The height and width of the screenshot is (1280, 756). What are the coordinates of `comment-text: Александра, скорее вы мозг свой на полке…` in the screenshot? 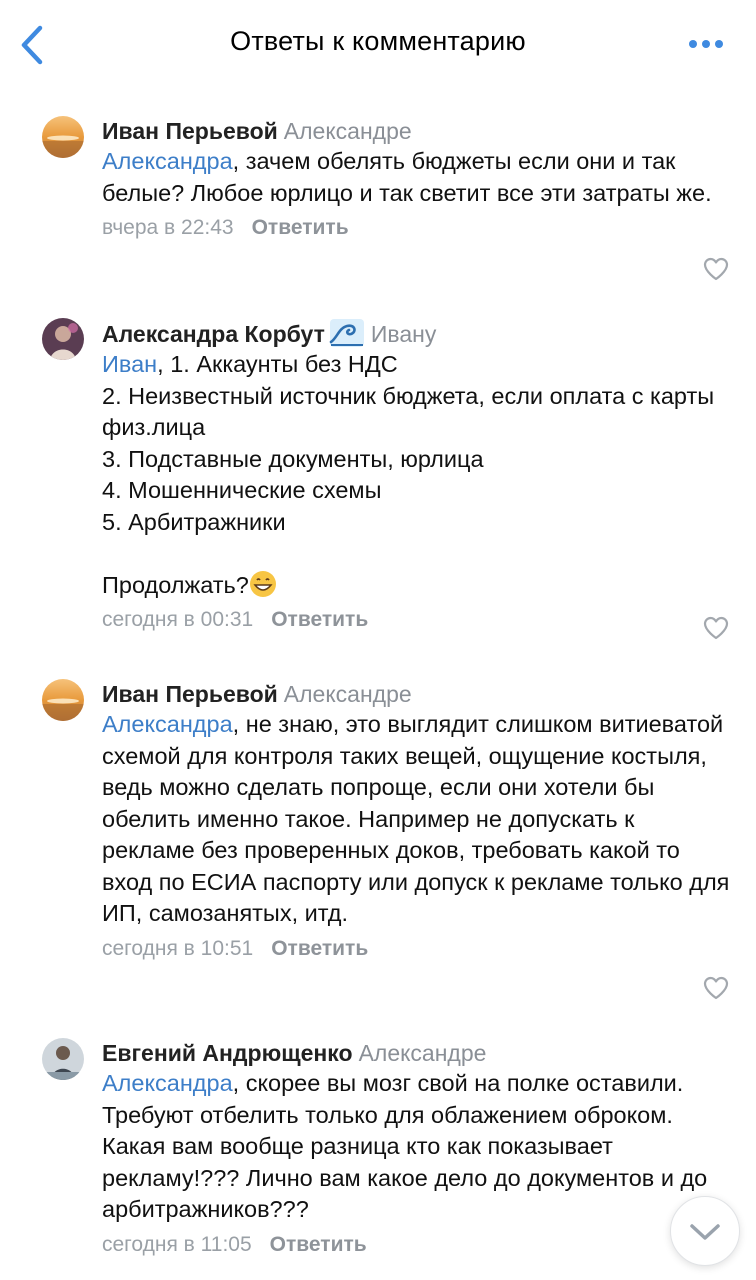 It's located at (417, 1147).